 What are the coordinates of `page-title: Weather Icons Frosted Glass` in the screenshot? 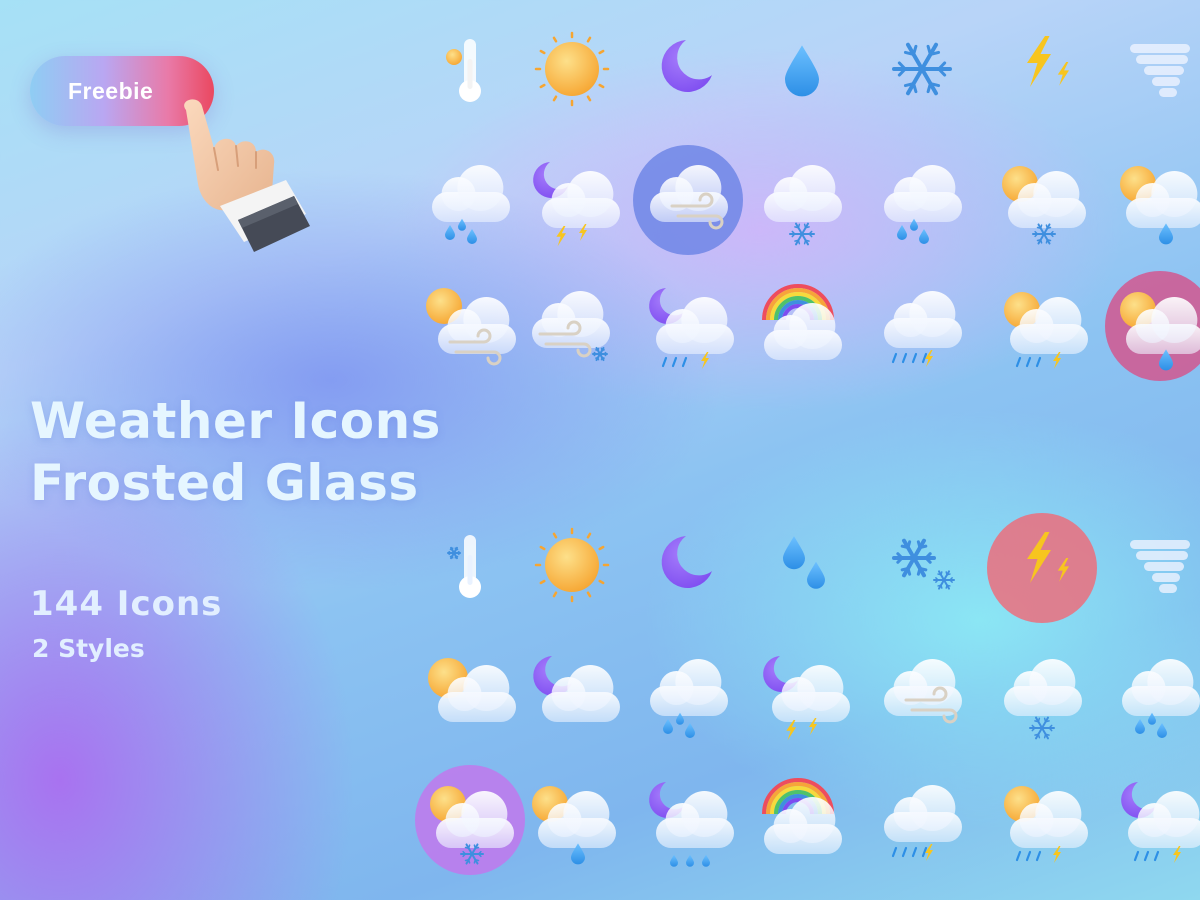 It's located at (235, 452).